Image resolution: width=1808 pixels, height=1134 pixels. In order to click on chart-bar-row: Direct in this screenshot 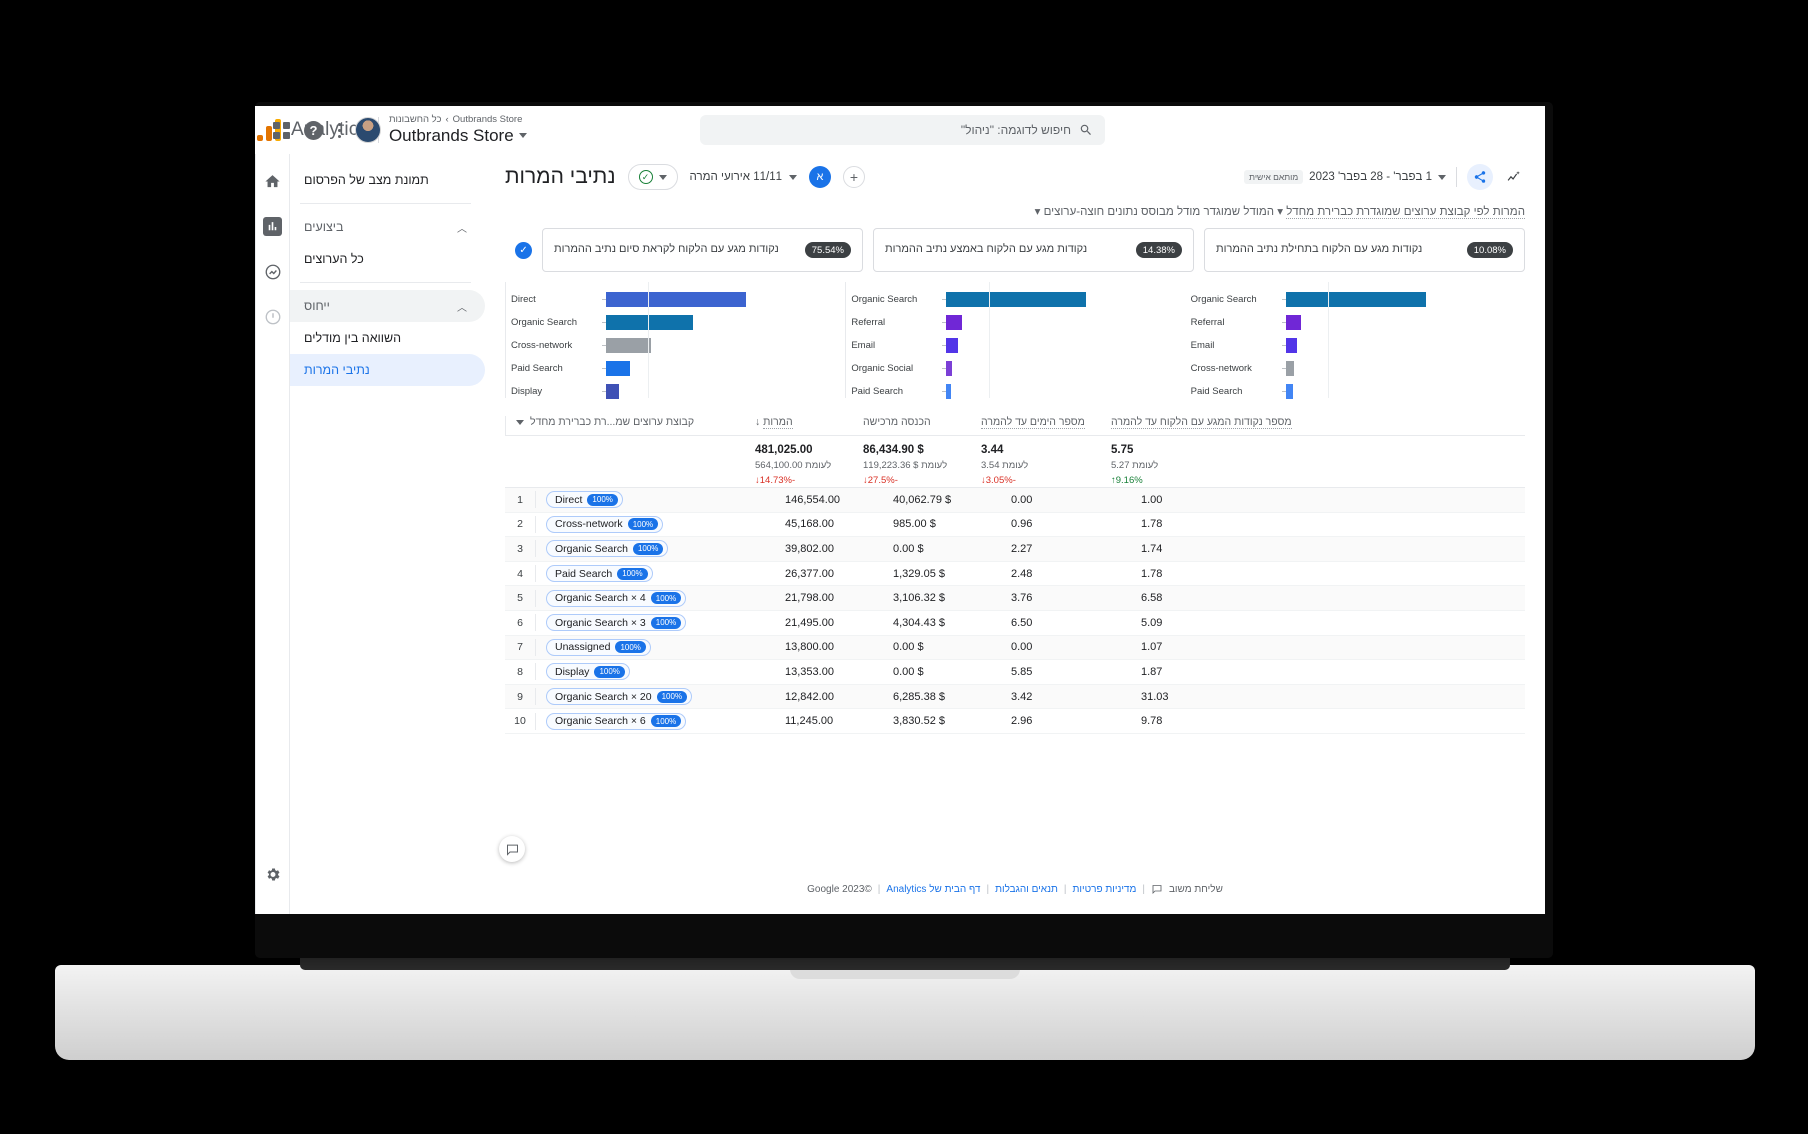, I will do `click(675, 299)`.